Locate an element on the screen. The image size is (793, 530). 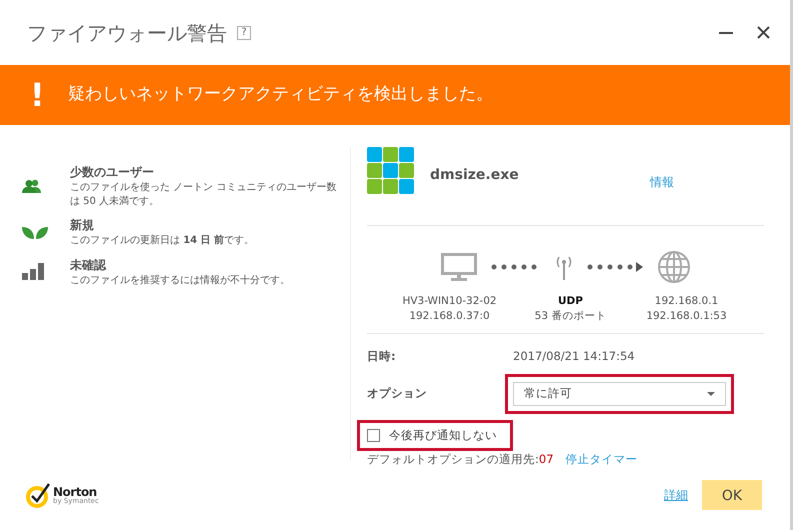
help-button: ? is located at coordinates (244, 33).